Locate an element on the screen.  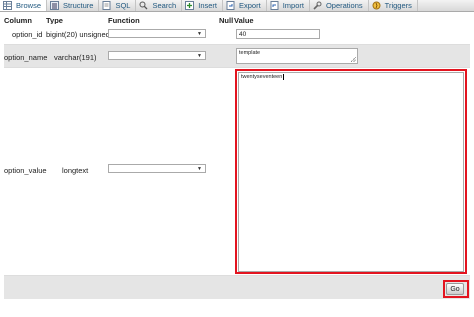
triggers-icon is located at coordinates (376, 5).